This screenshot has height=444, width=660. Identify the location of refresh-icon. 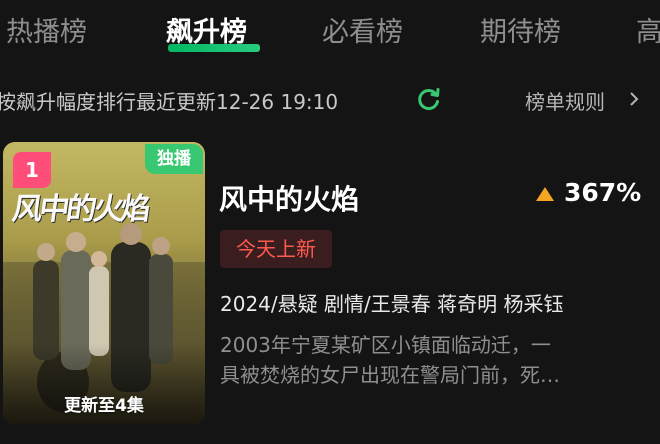
(429, 99).